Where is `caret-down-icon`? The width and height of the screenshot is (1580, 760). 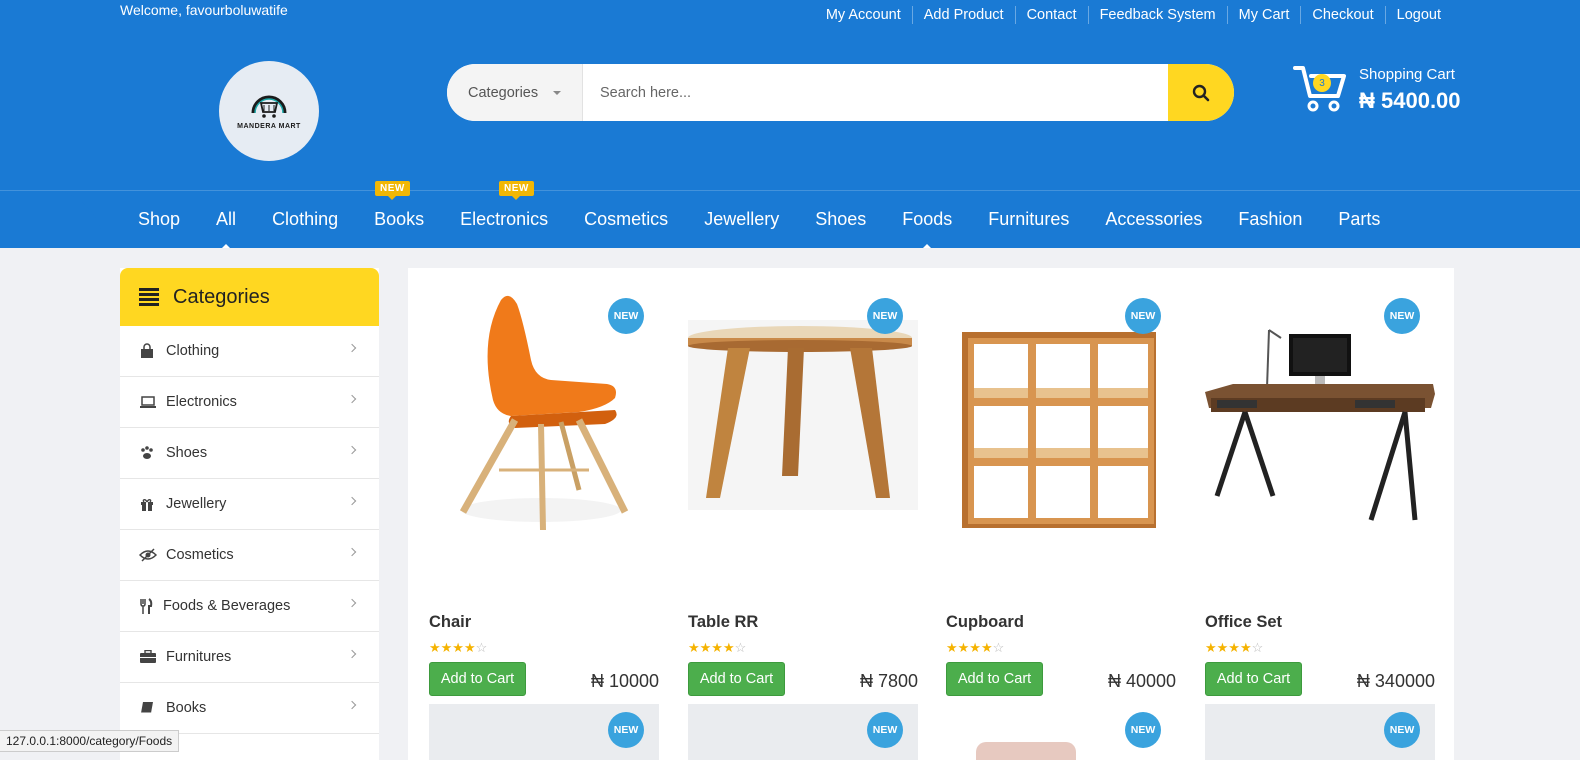
caret-down-icon is located at coordinates (557, 93).